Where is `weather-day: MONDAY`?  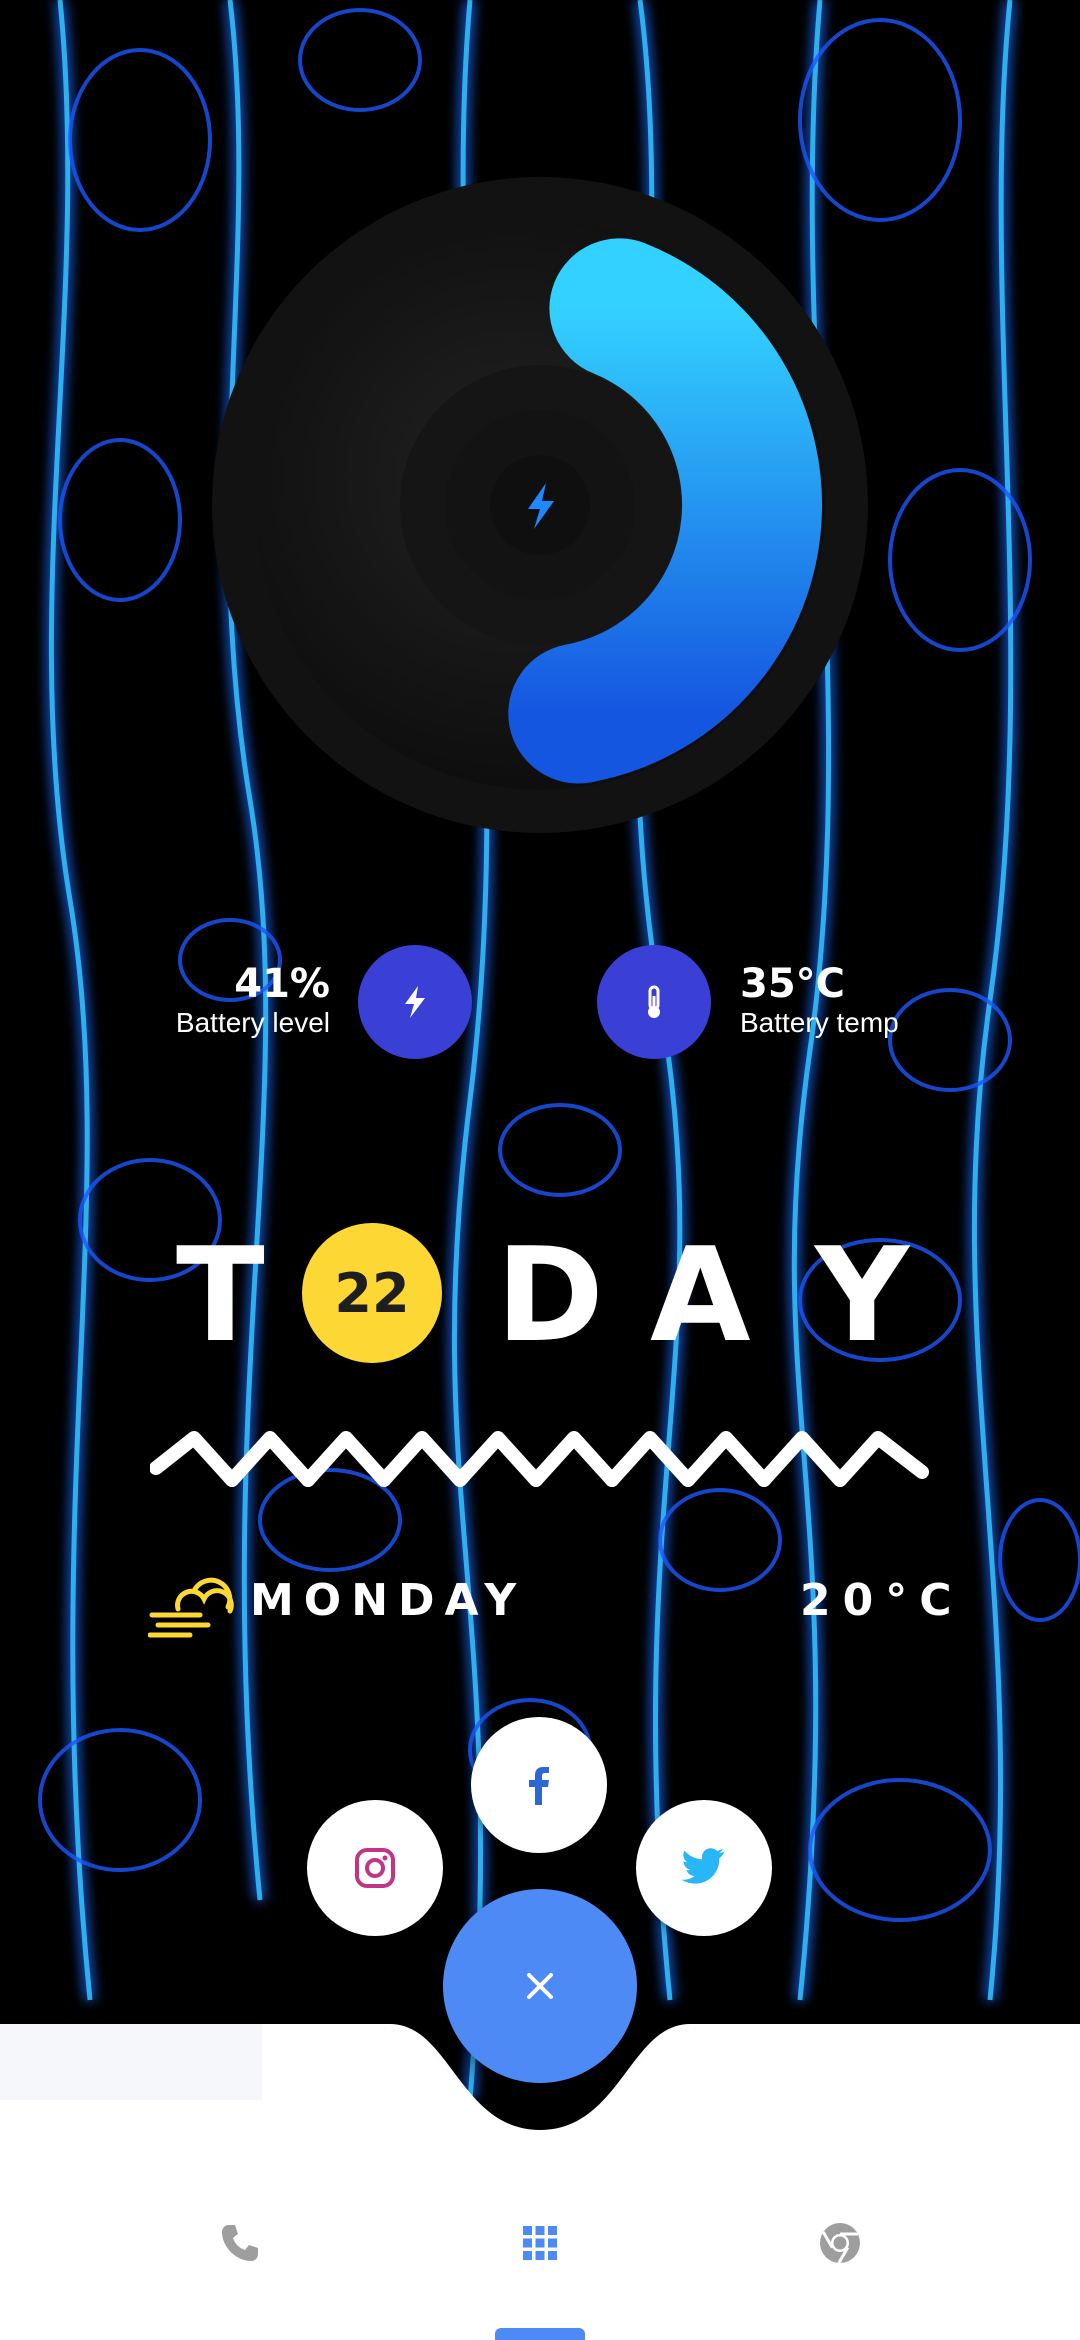 weather-day: MONDAY is located at coordinates (388, 1600).